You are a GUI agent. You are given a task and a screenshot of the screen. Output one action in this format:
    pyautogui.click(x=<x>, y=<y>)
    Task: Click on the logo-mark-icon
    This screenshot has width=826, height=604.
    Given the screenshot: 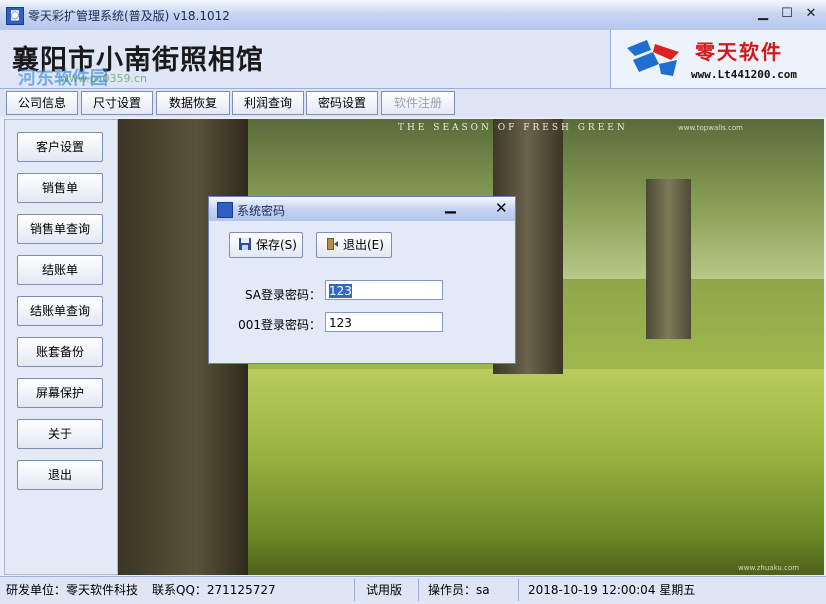 What is the action you would take?
    pyautogui.click(x=653, y=58)
    